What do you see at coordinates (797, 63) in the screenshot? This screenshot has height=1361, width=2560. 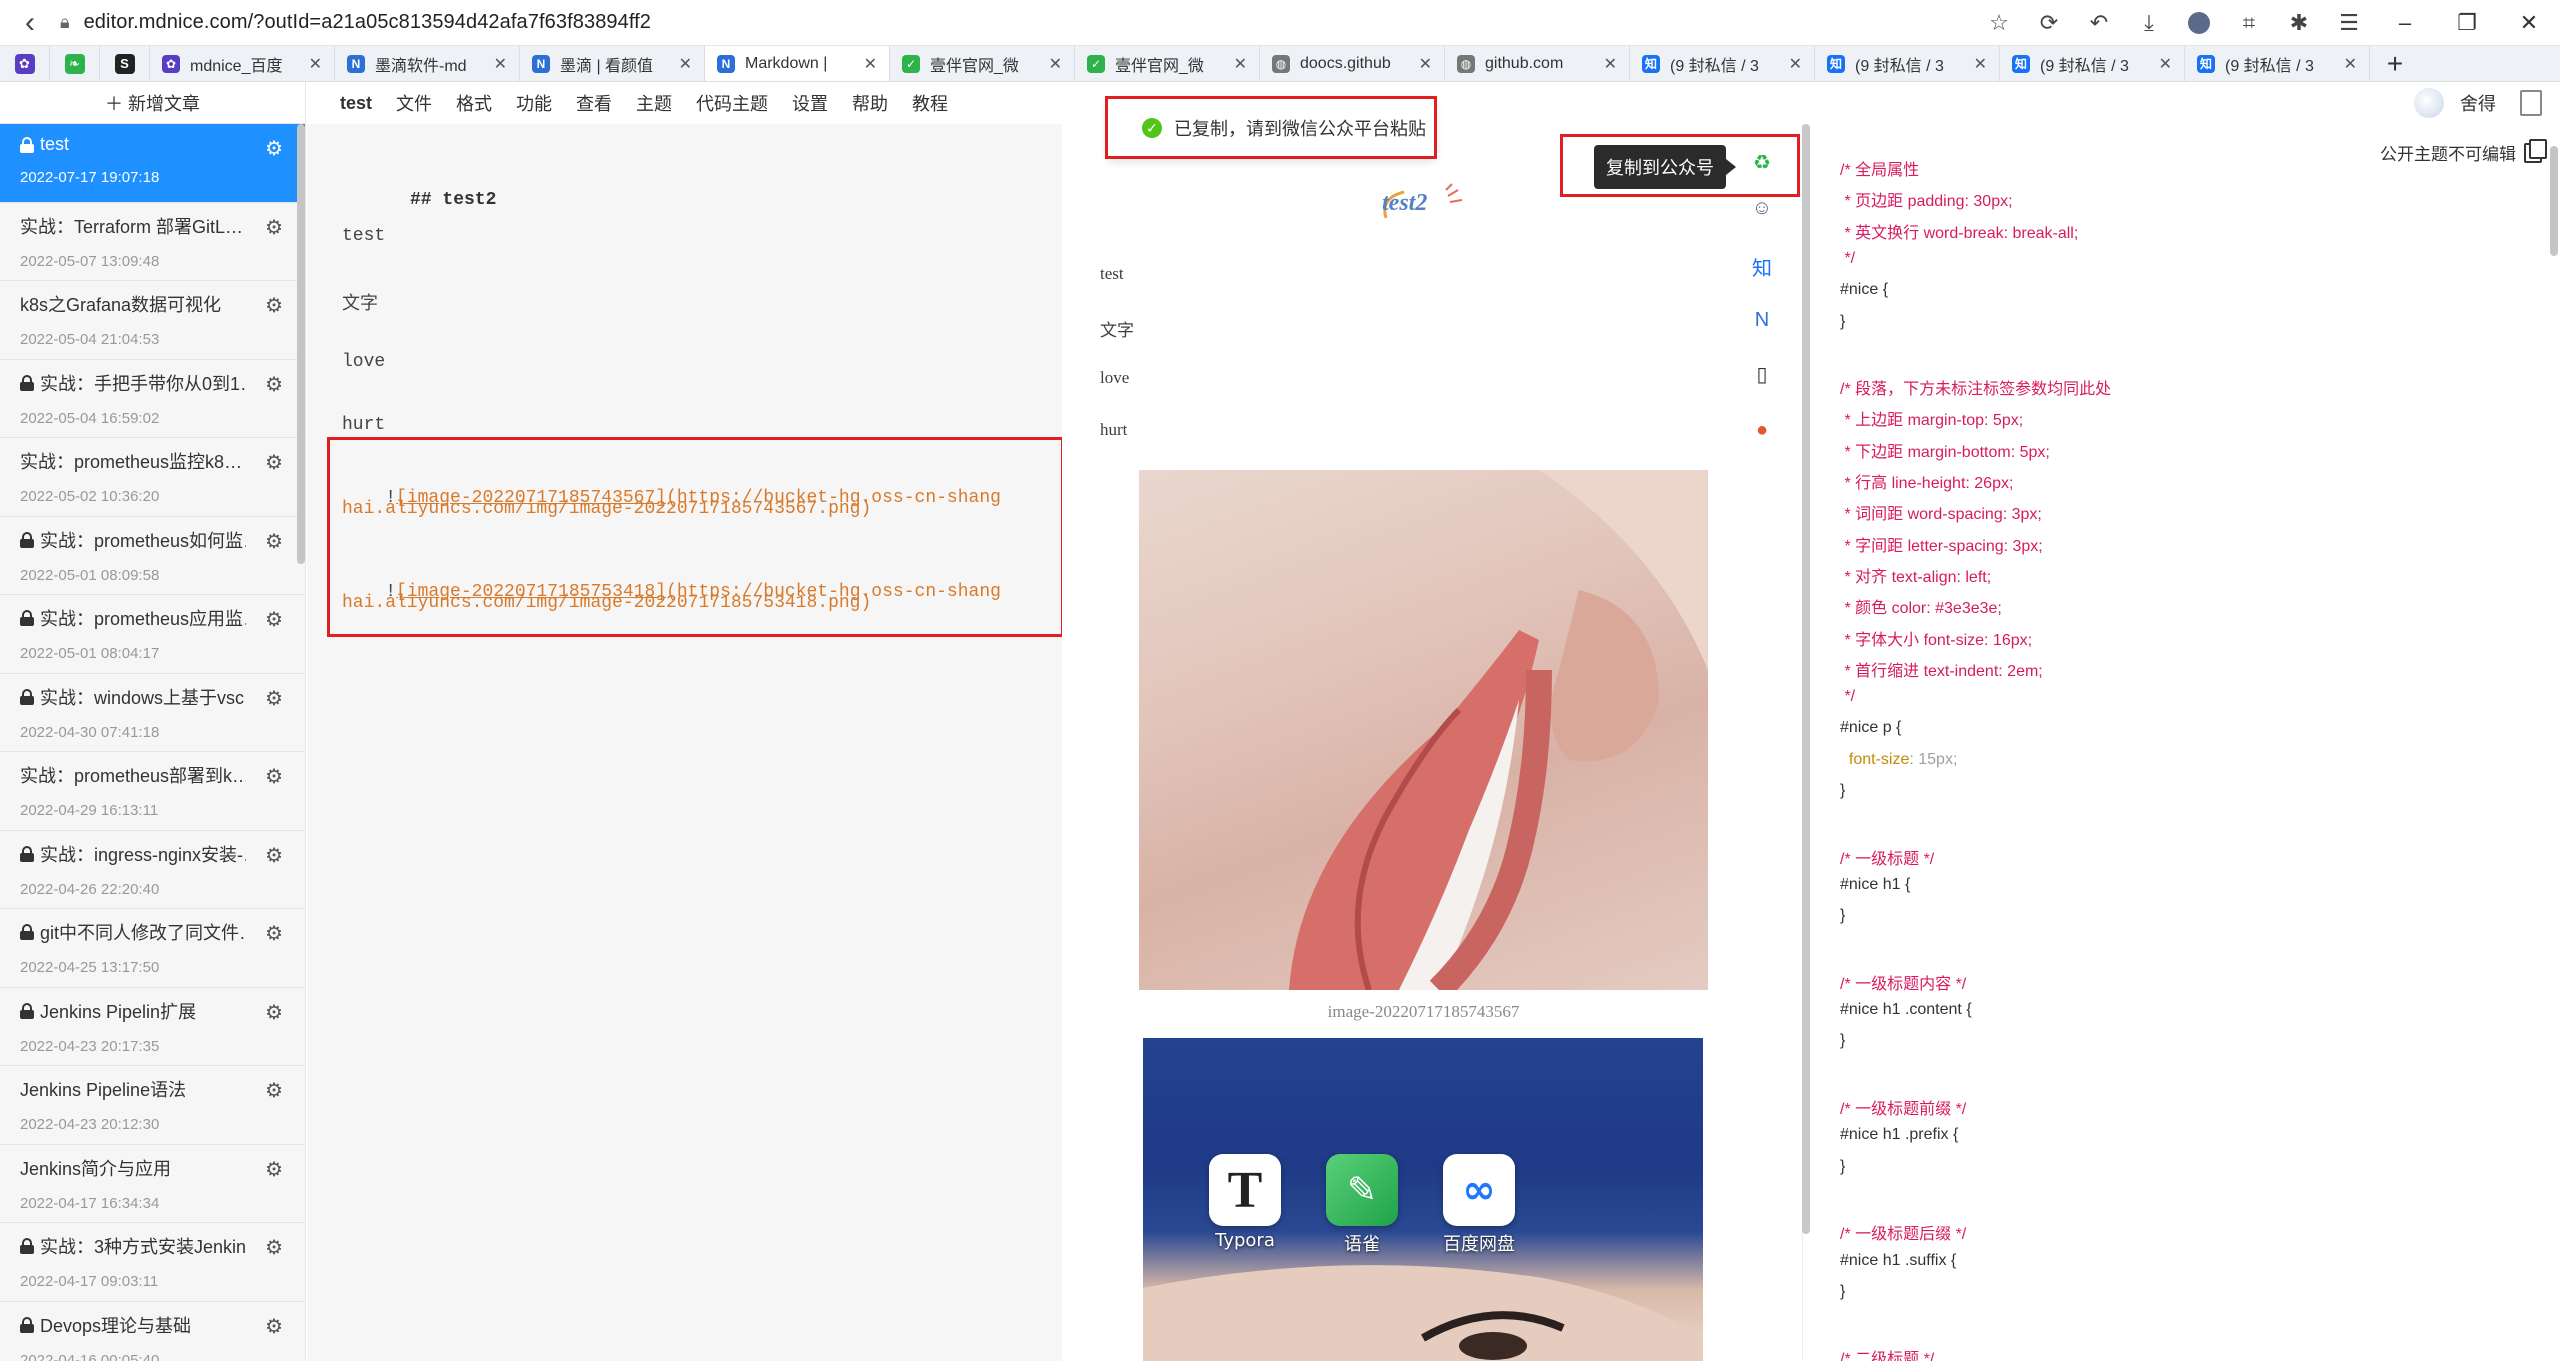 I see `browser-tab: N Markdown | ✕` at bounding box center [797, 63].